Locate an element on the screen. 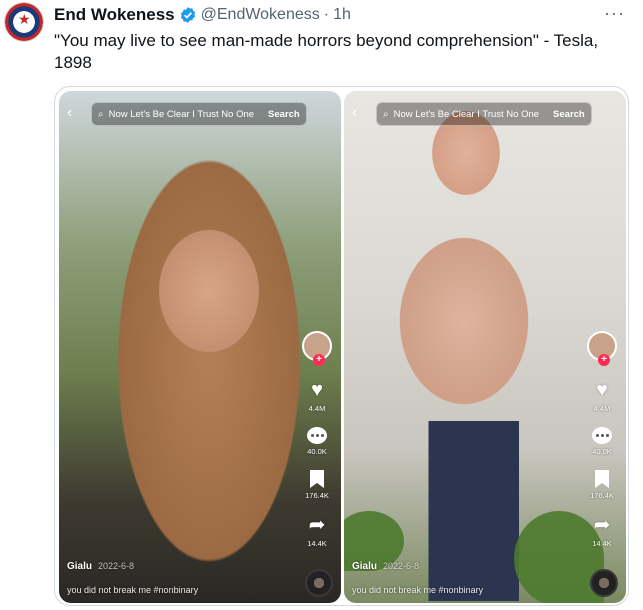 This screenshot has width=643, height=610. tweet-header: End Wokeness @EndWokeness · 1h is located at coordinates (202, 15).